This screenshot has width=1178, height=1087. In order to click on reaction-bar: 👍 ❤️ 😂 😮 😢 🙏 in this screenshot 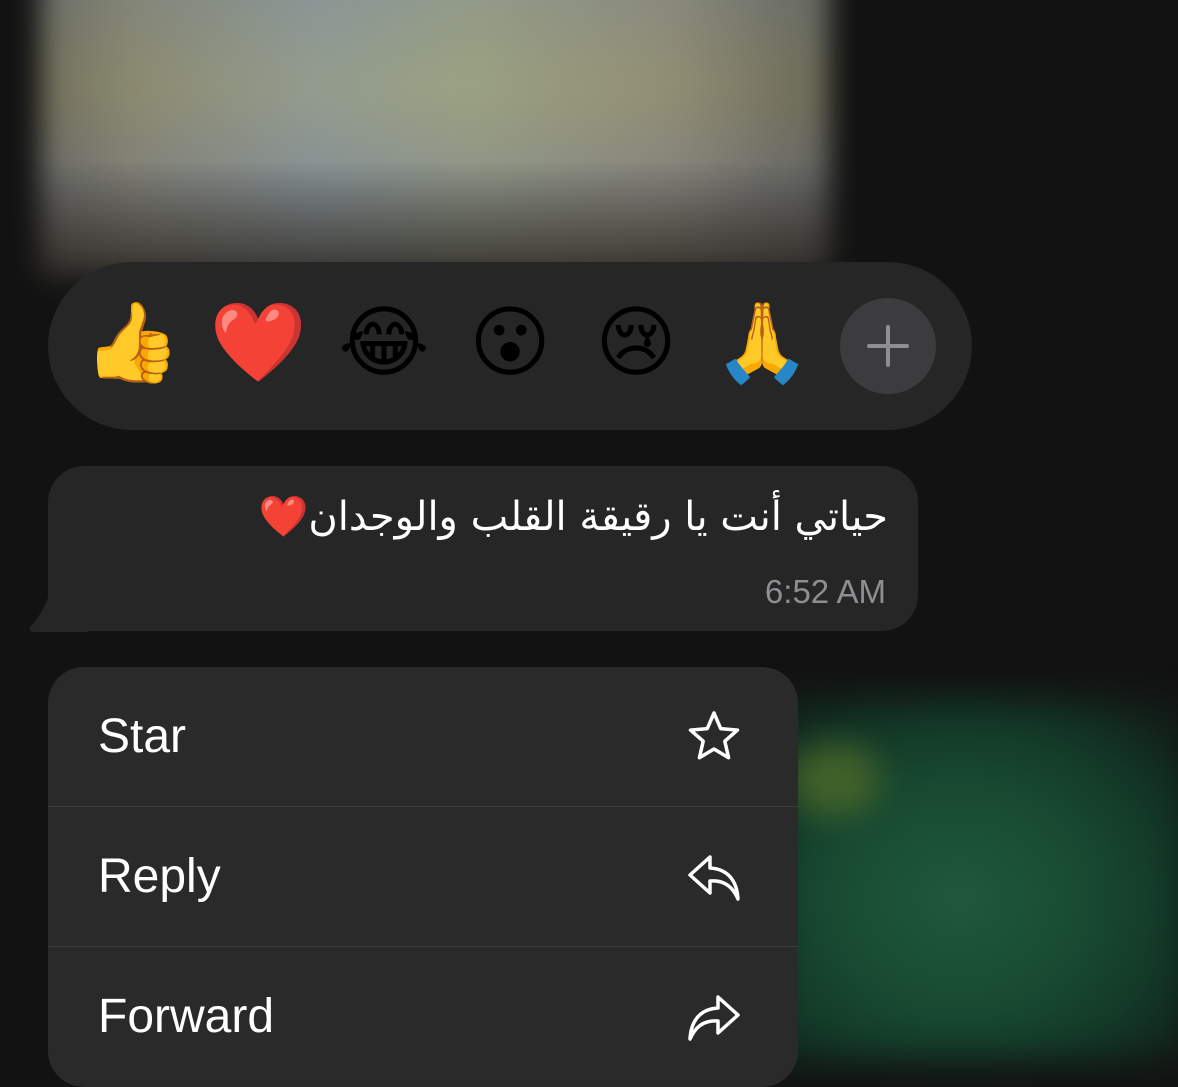, I will do `click(510, 346)`.